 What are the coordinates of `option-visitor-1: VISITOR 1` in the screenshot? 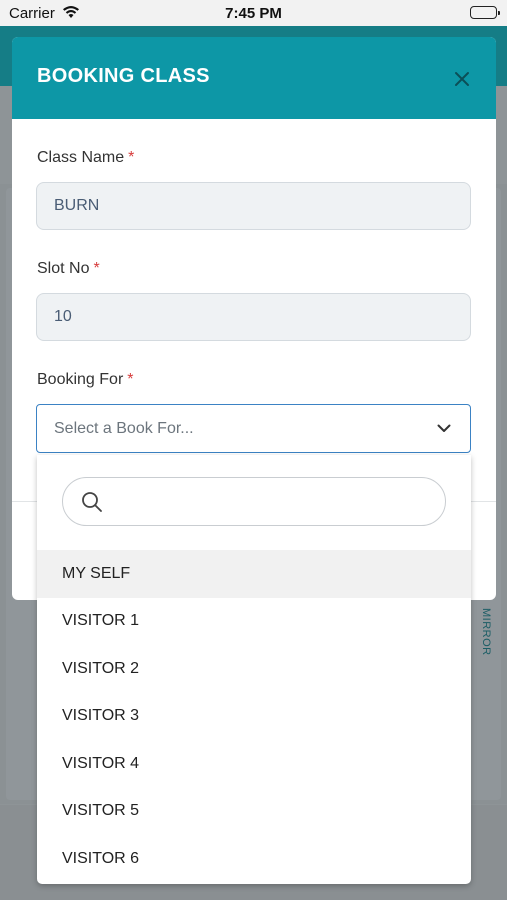 It's located at (254, 622).